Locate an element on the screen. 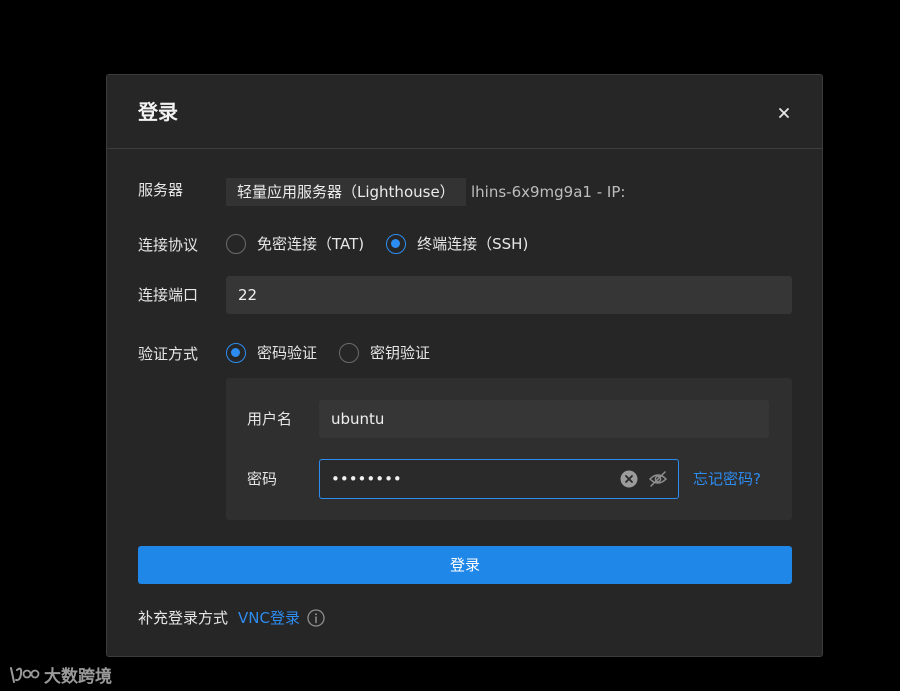 This screenshot has width=900, height=691. protocol-option-ssh: 终端连接（SSH) is located at coordinates (457, 243).